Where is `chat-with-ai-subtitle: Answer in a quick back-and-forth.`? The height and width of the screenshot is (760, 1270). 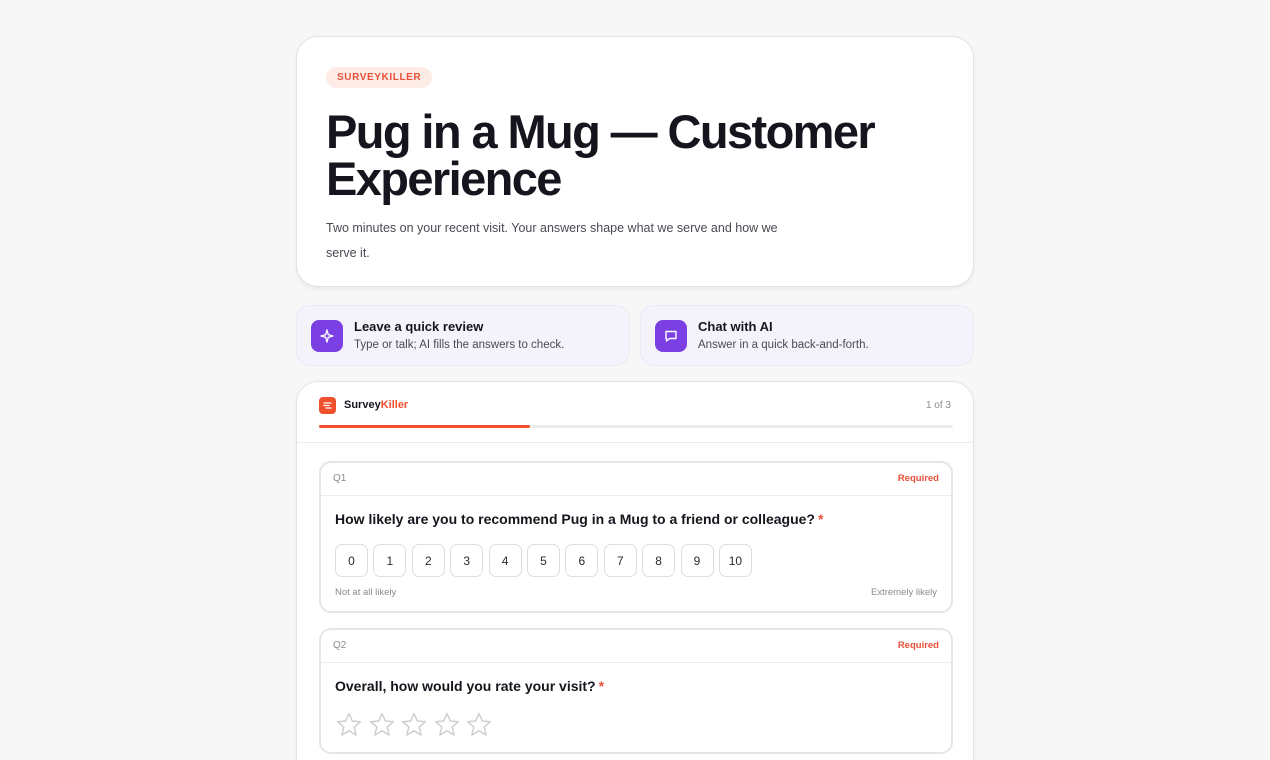
chat-with-ai-subtitle: Answer in a quick back-and-forth. is located at coordinates (783, 344).